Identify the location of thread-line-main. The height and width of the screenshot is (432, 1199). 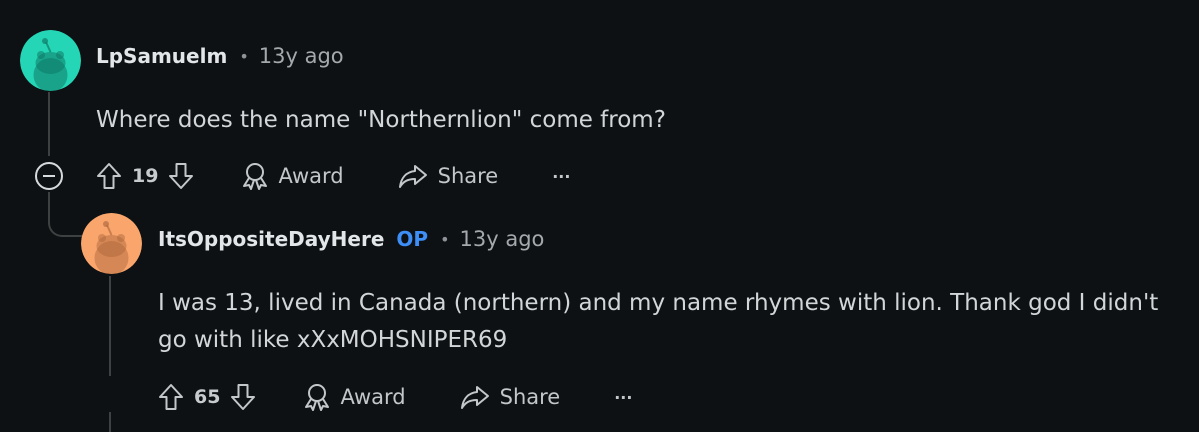
(49, 124).